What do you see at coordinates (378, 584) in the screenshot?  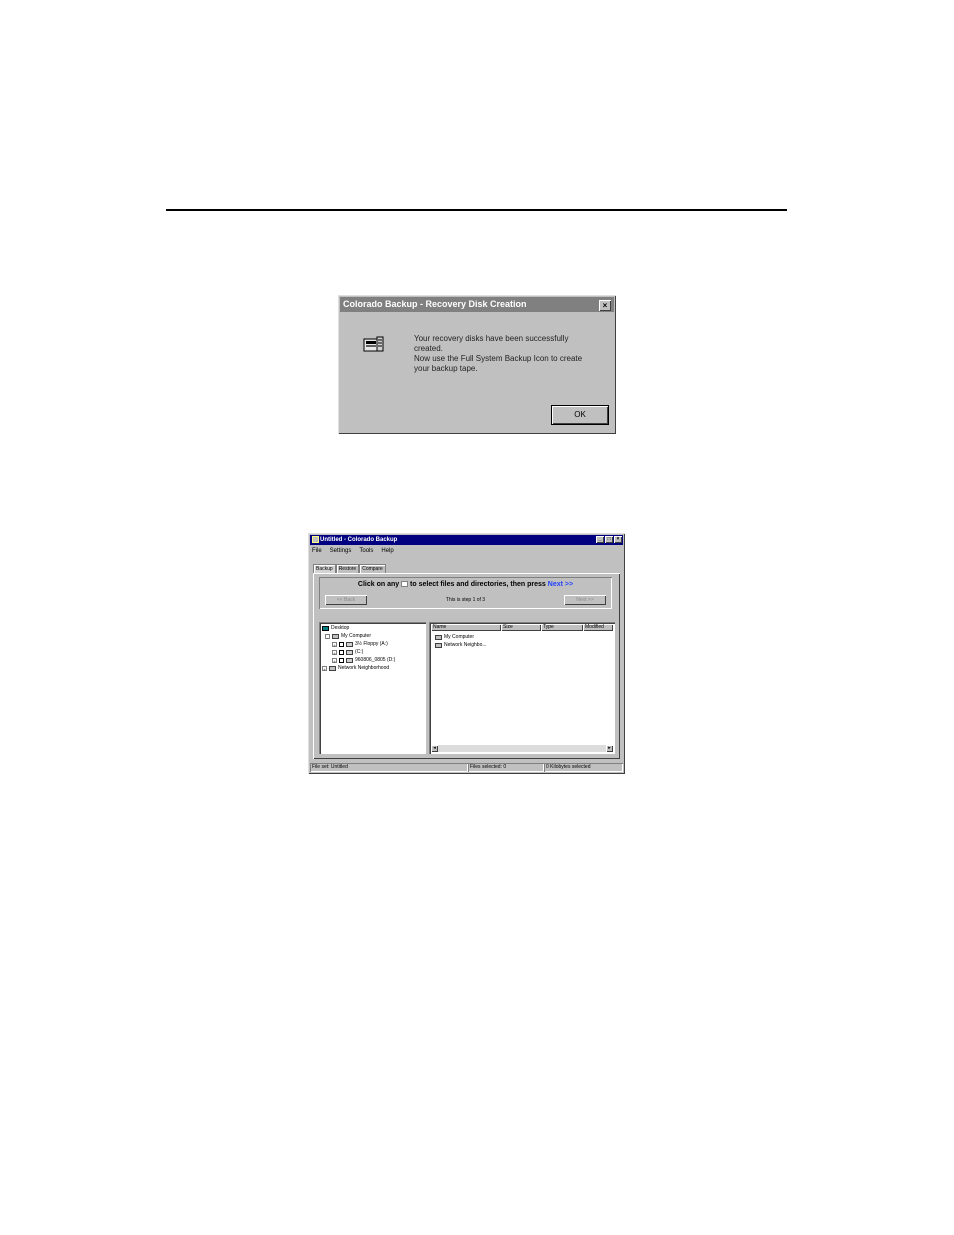 I see `instruction-text: Click on any` at bounding box center [378, 584].